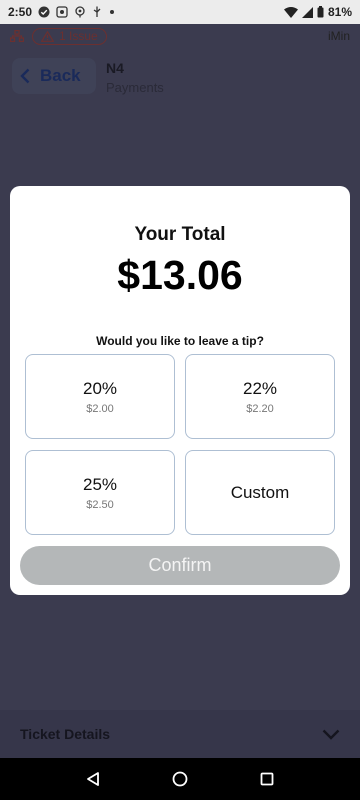 Image resolution: width=360 pixels, height=800 pixels. Describe the element at coordinates (307, 12) in the screenshot. I see `signal-icon` at that location.